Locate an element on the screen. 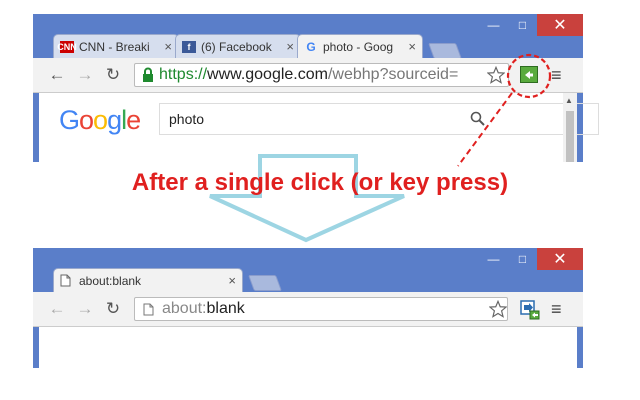  google-logo-letter: G is located at coordinates (69, 120).